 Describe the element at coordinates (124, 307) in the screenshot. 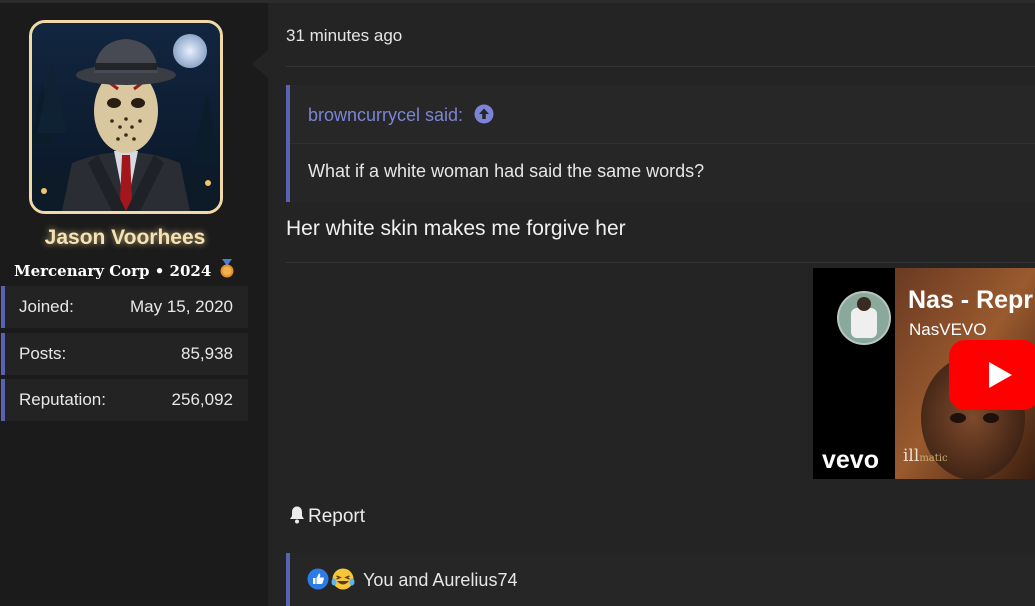

I see `stat-joined: Joined: May 15, 2020` at that location.